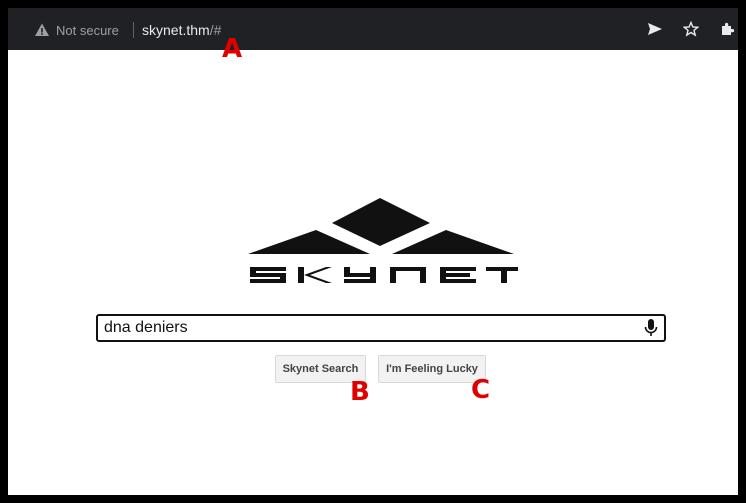 The width and height of the screenshot is (746, 503). Describe the element at coordinates (651, 328) in the screenshot. I see `microphone-icon` at that location.